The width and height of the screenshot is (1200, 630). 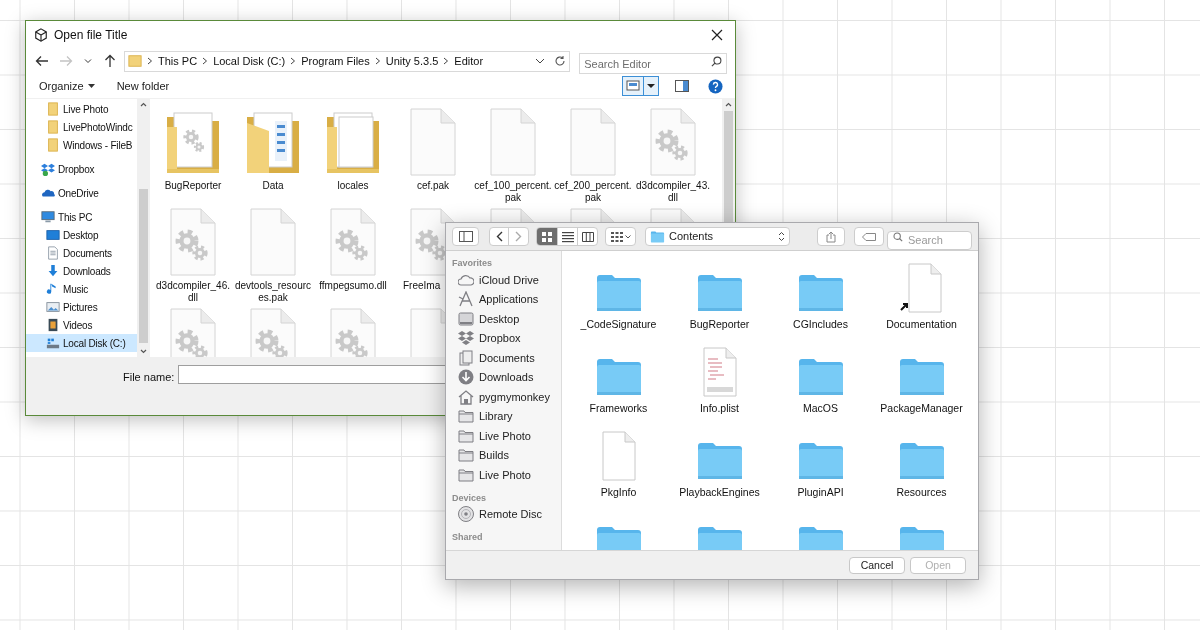 What do you see at coordinates (91, 35) in the screenshot?
I see `window-title: Open file Title` at bounding box center [91, 35].